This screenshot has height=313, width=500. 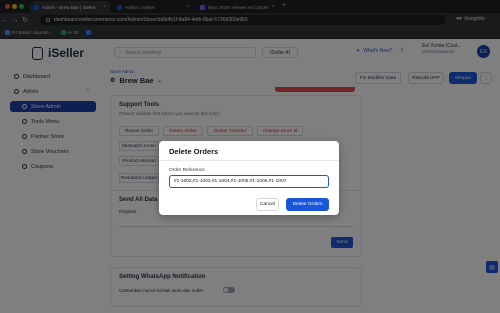 I want to click on dialog-divider, so click(x=249, y=160).